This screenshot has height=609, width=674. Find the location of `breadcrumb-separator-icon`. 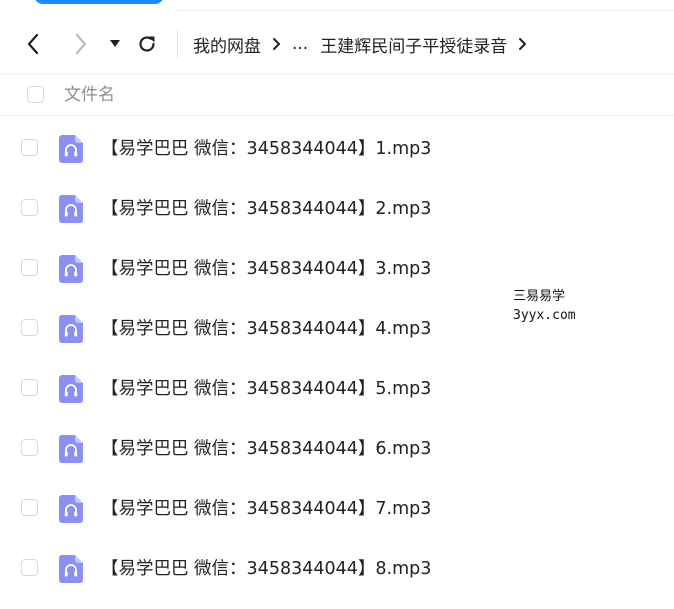

breadcrumb-separator-icon is located at coordinates (276, 44).